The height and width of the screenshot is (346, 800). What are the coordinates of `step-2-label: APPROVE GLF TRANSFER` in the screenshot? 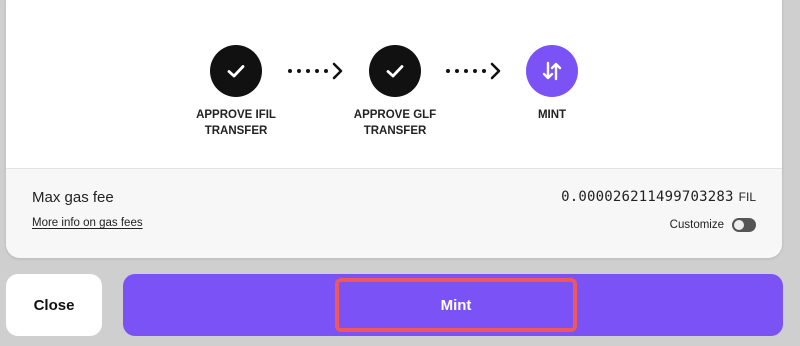 It's located at (395, 123).